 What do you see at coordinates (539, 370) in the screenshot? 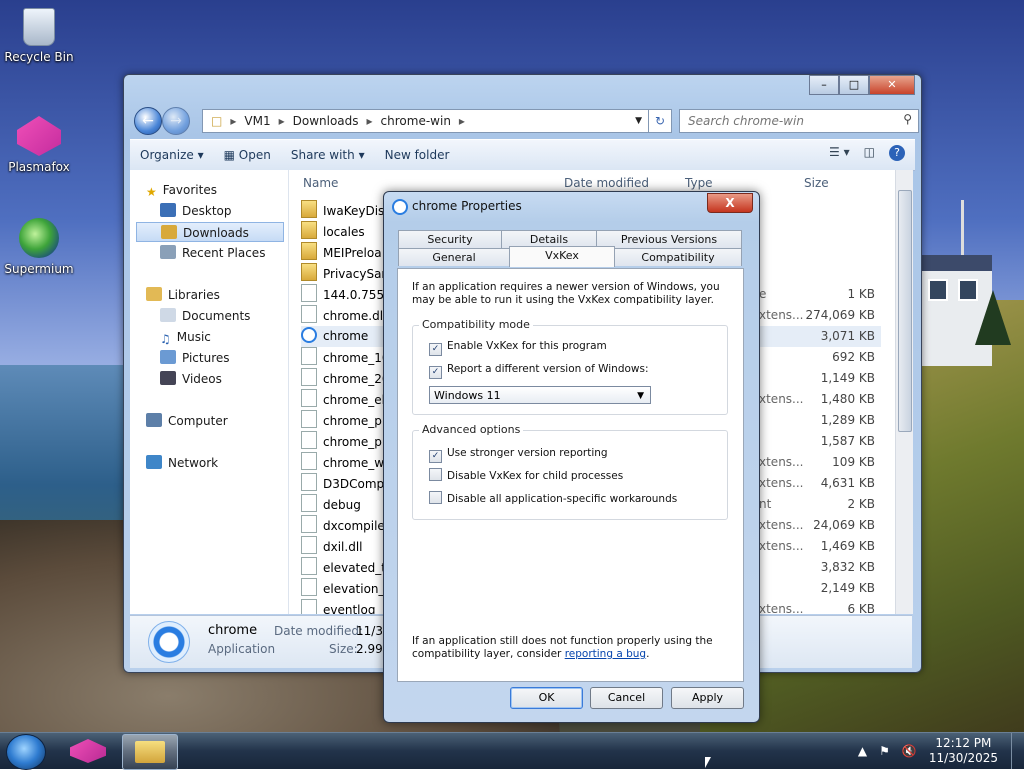
I see `report-version-checkbox: ✓ Report a different version of Windows:` at bounding box center [539, 370].